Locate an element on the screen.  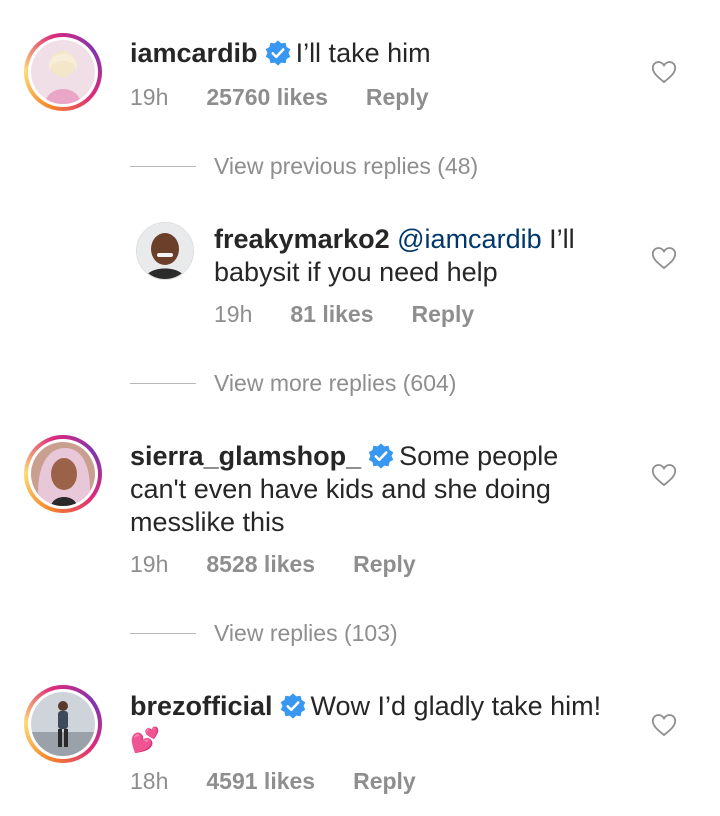
replies-toggle-label: View previous replies (48) is located at coordinates (346, 165).